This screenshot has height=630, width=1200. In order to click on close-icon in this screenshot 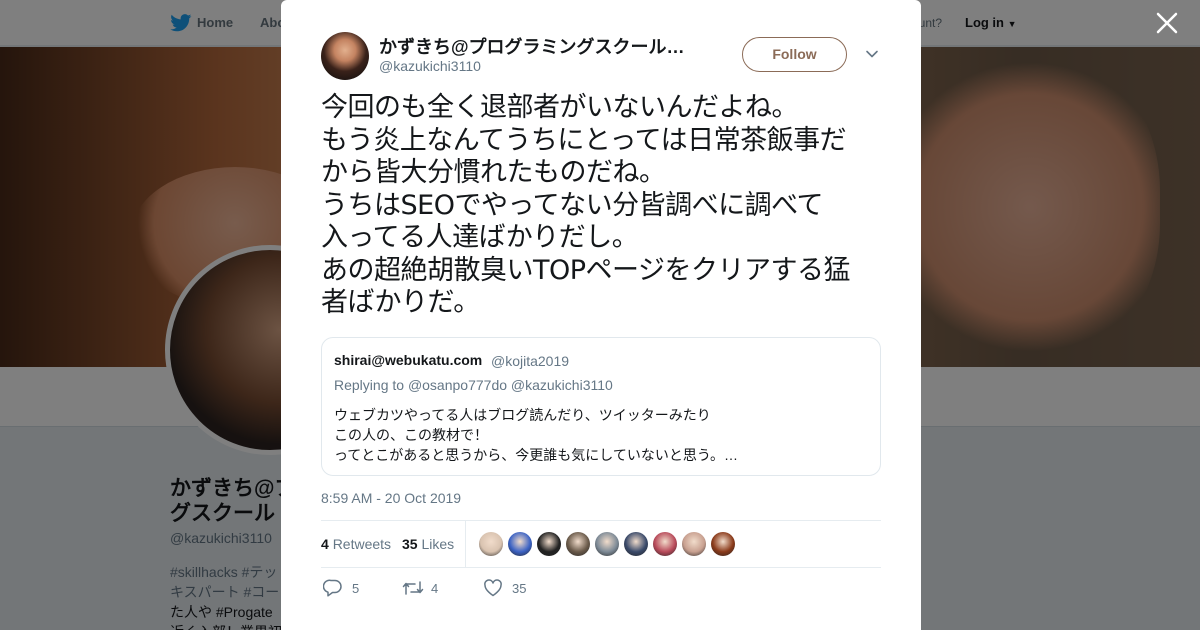, I will do `click(1167, 25)`.